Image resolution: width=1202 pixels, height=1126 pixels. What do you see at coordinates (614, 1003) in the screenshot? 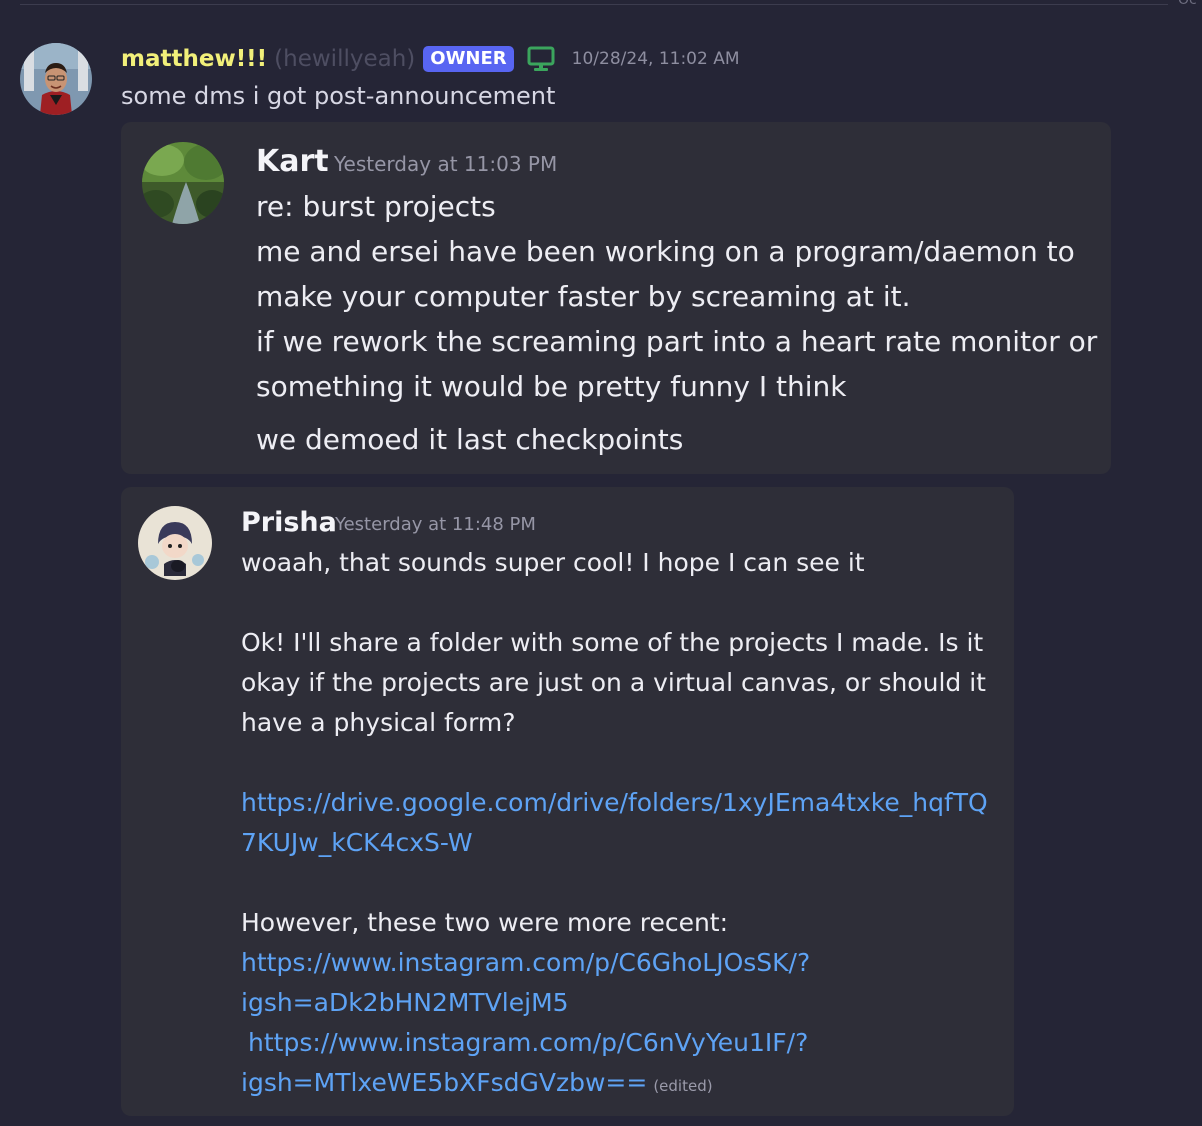
I see `instagram-link-1-continued: igsh=aDk2bHN2MTVlejM5` at bounding box center [614, 1003].